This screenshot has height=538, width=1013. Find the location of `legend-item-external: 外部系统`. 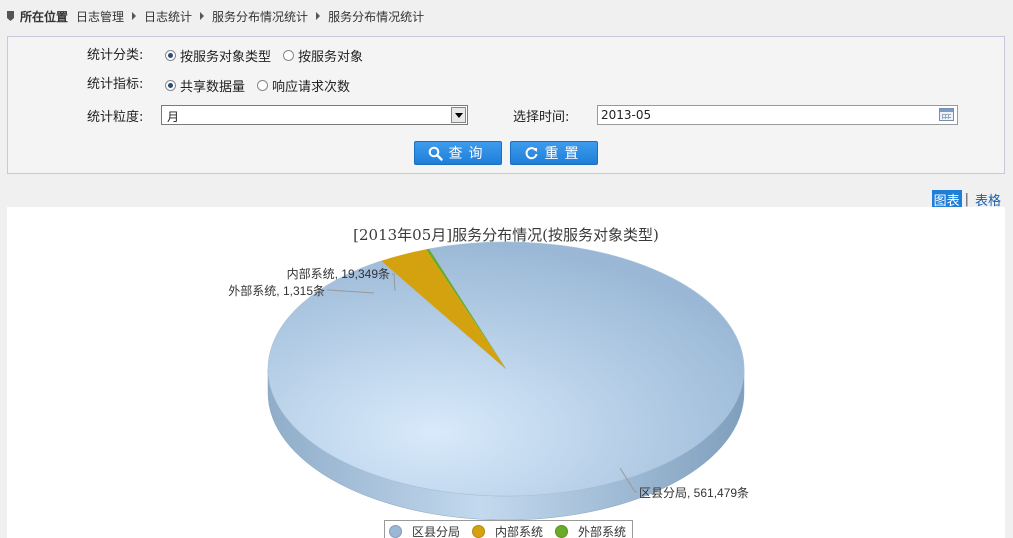

legend-item-external: 外部系统 is located at coordinates (590, 530).